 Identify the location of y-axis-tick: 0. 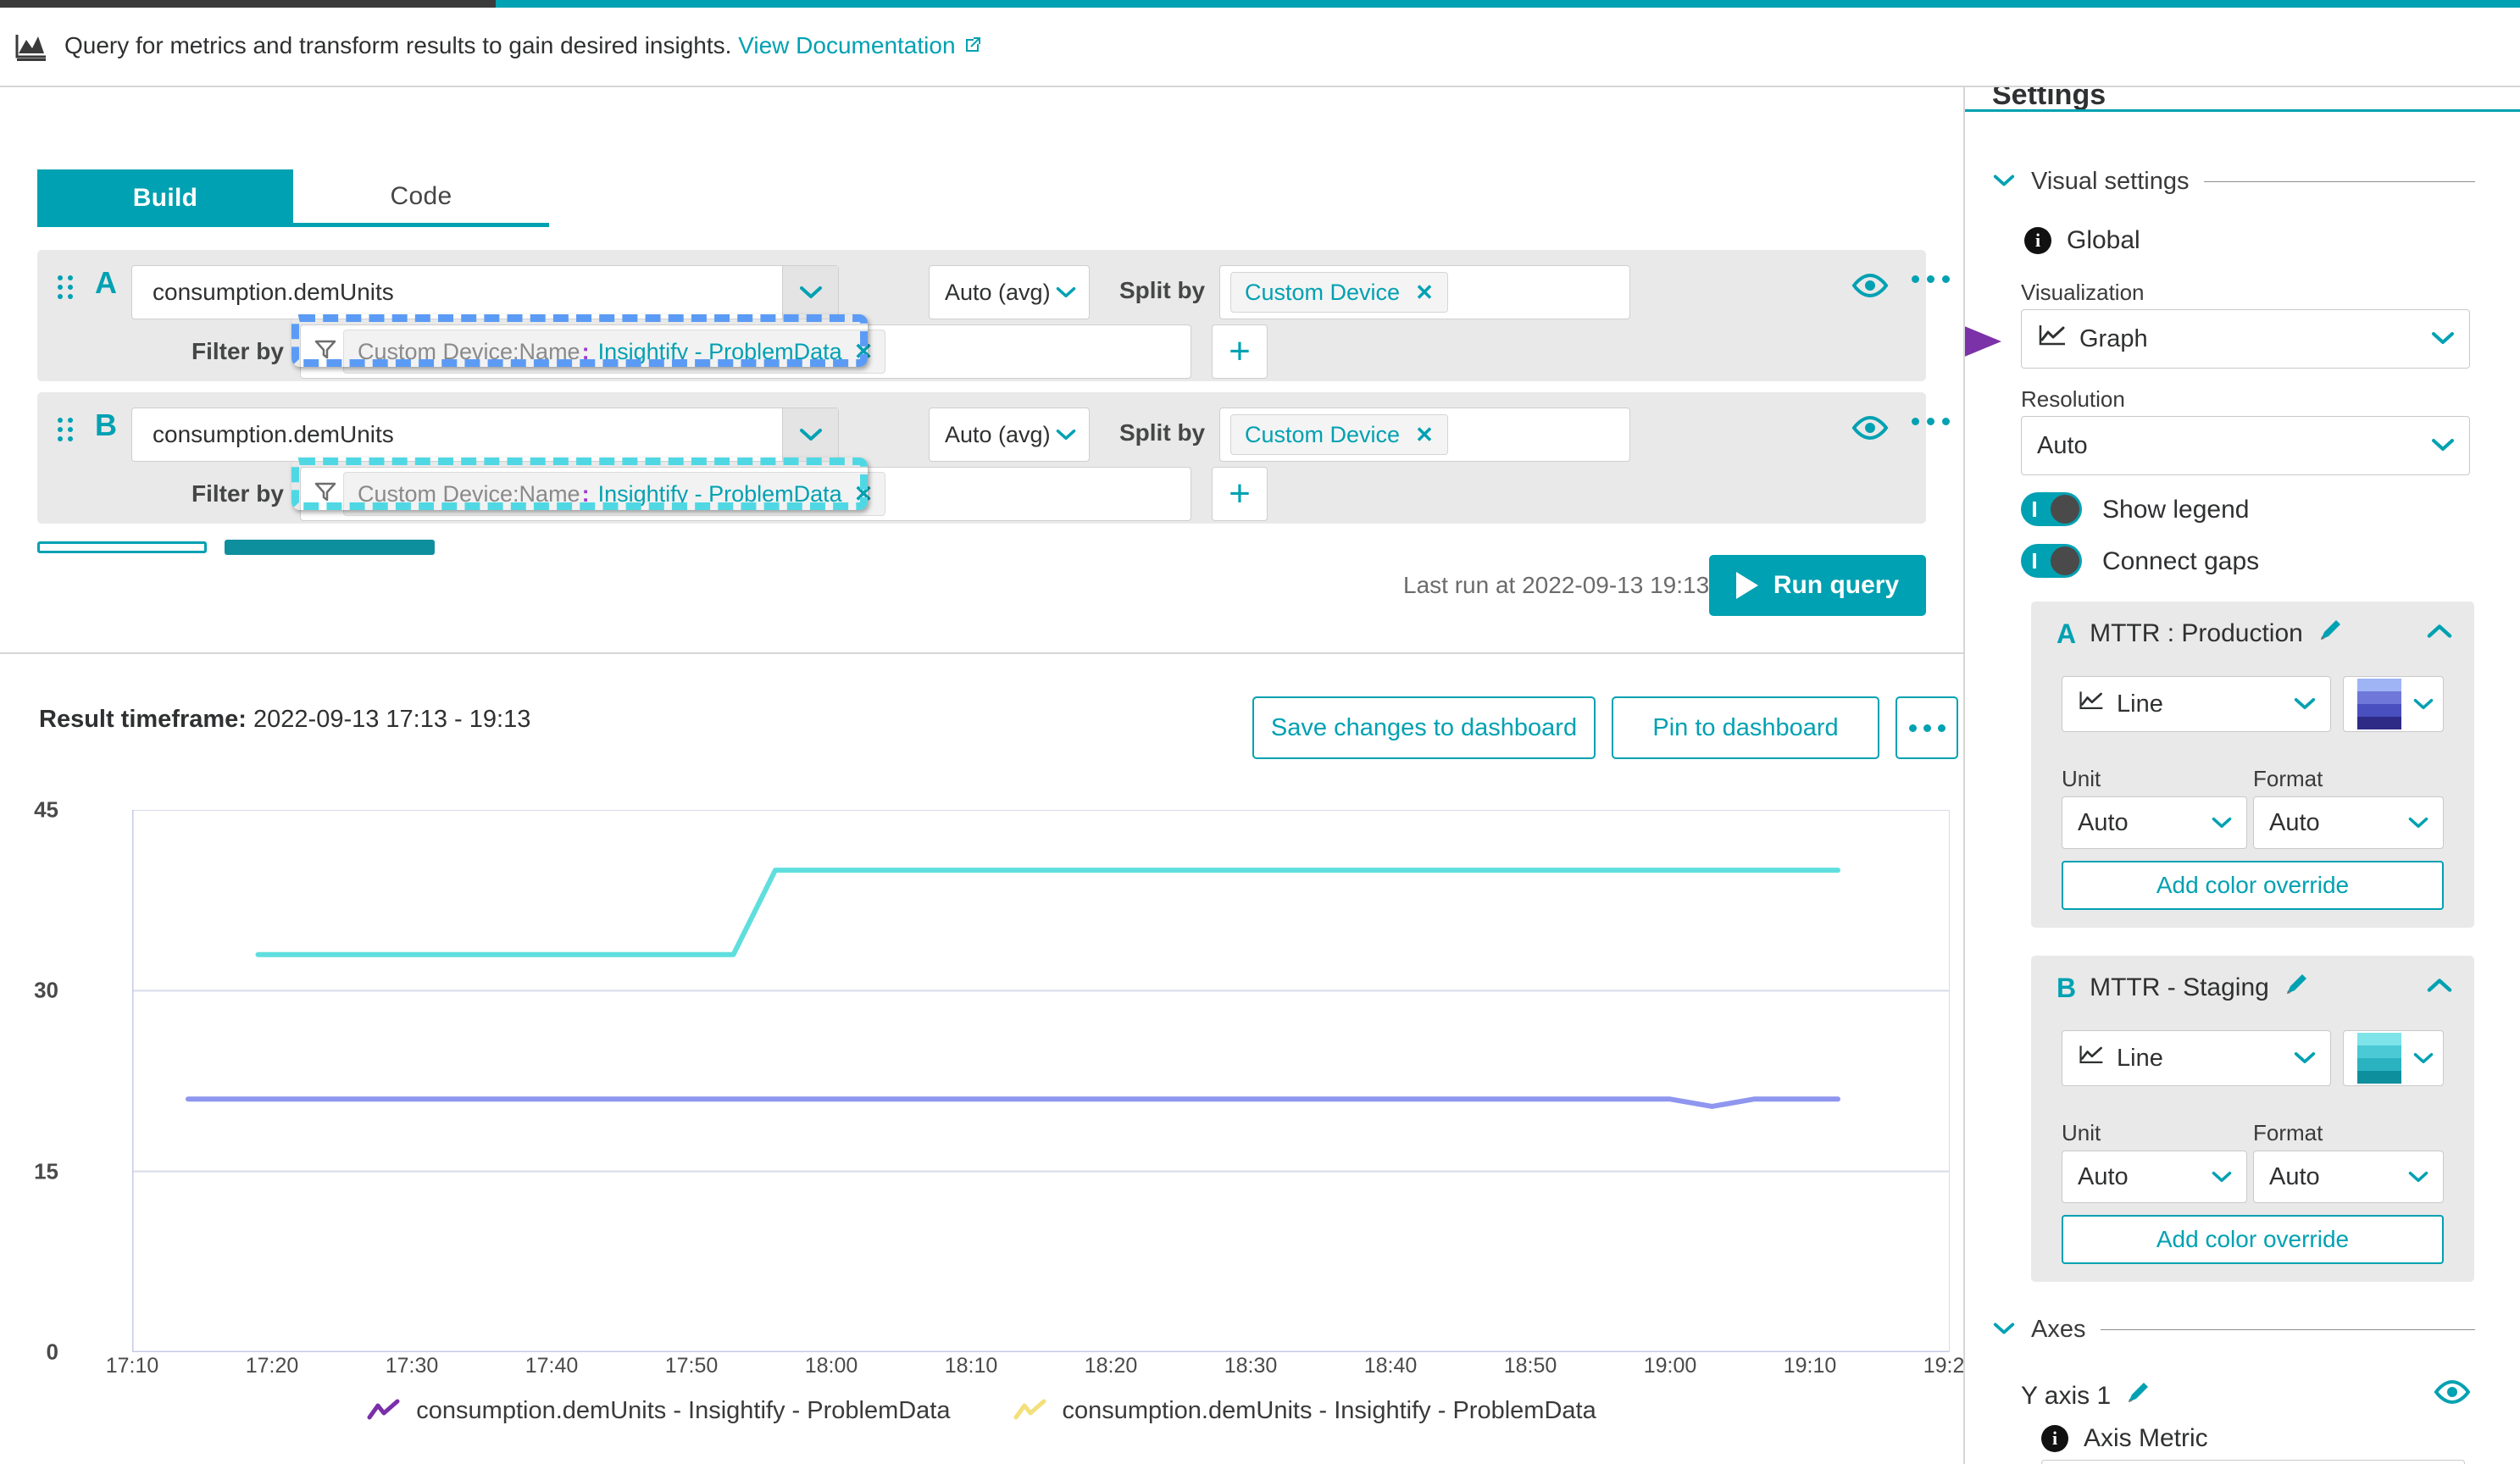
(52, 1352).